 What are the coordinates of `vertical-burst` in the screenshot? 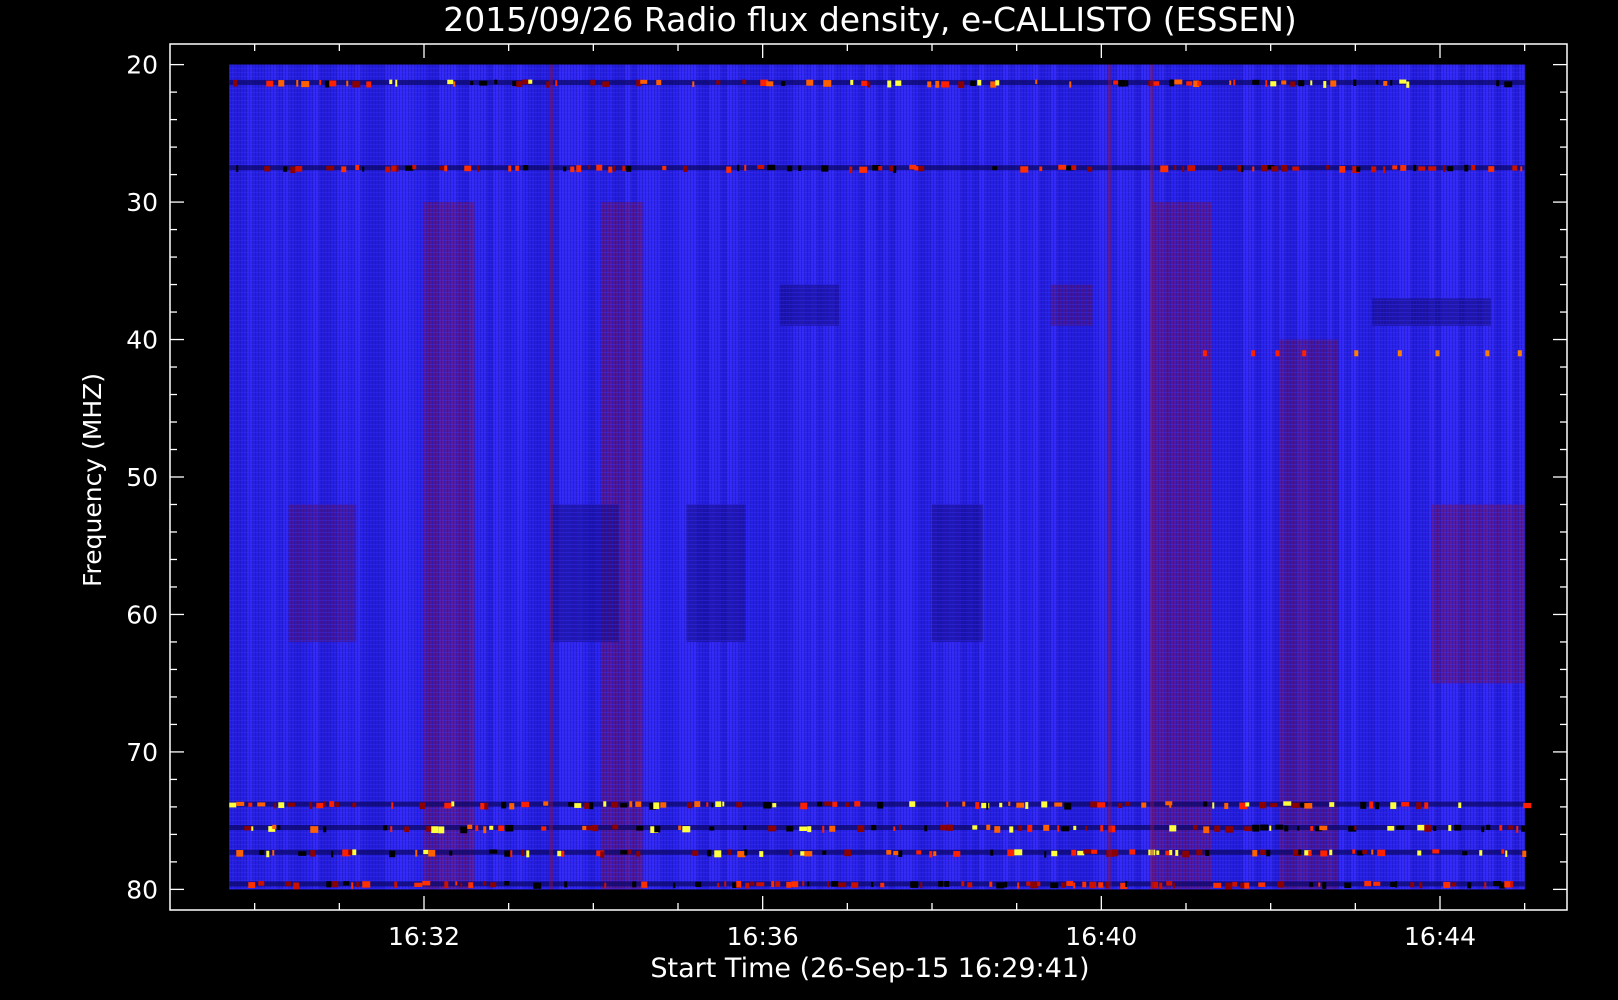 It's located at (1152, 477).